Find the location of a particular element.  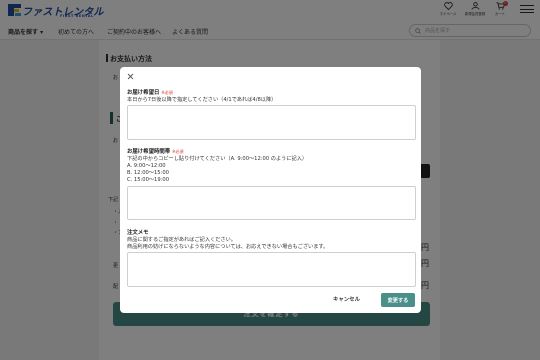

delivery-date-help: 本日から7日後以降で指定してください（4/1であれば4/8以降） is located at coordinates (202, 100).